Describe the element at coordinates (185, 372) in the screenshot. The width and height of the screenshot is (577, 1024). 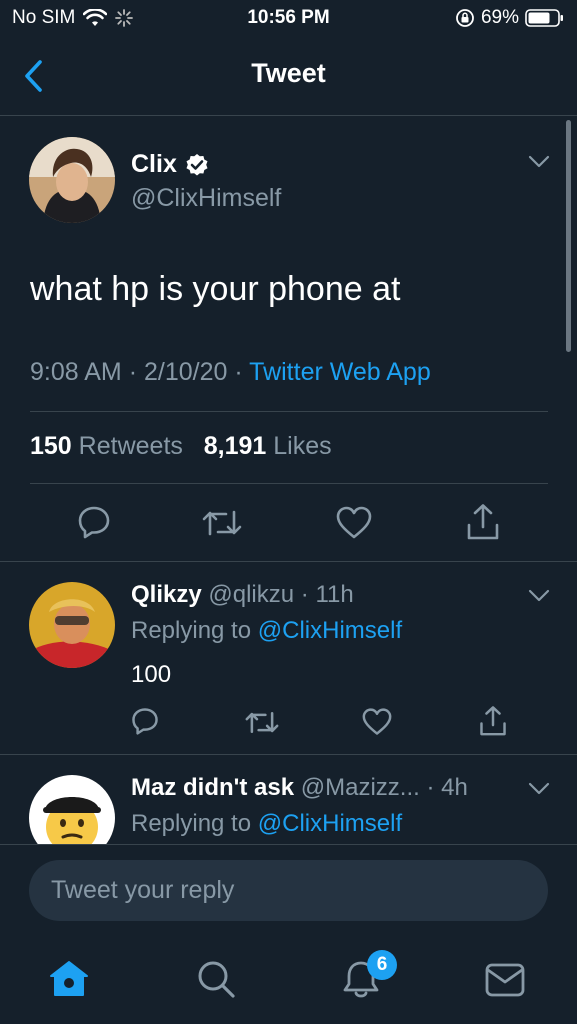
I see `tweet-date: 2/10/20` at that location.